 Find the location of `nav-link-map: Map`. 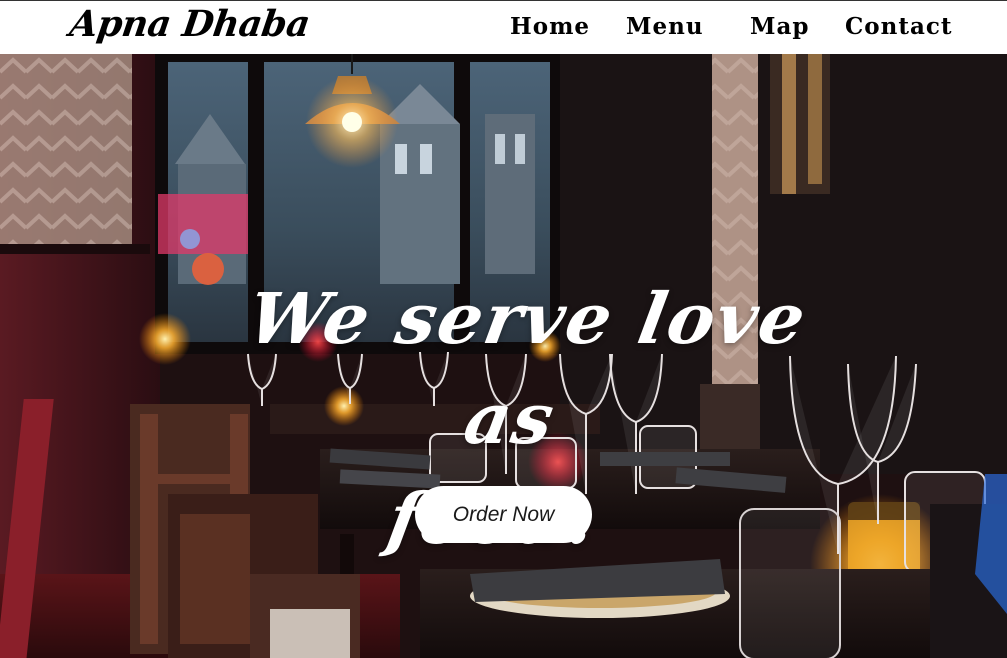

nav-link-map: Map is located at coordinates (779, 26).